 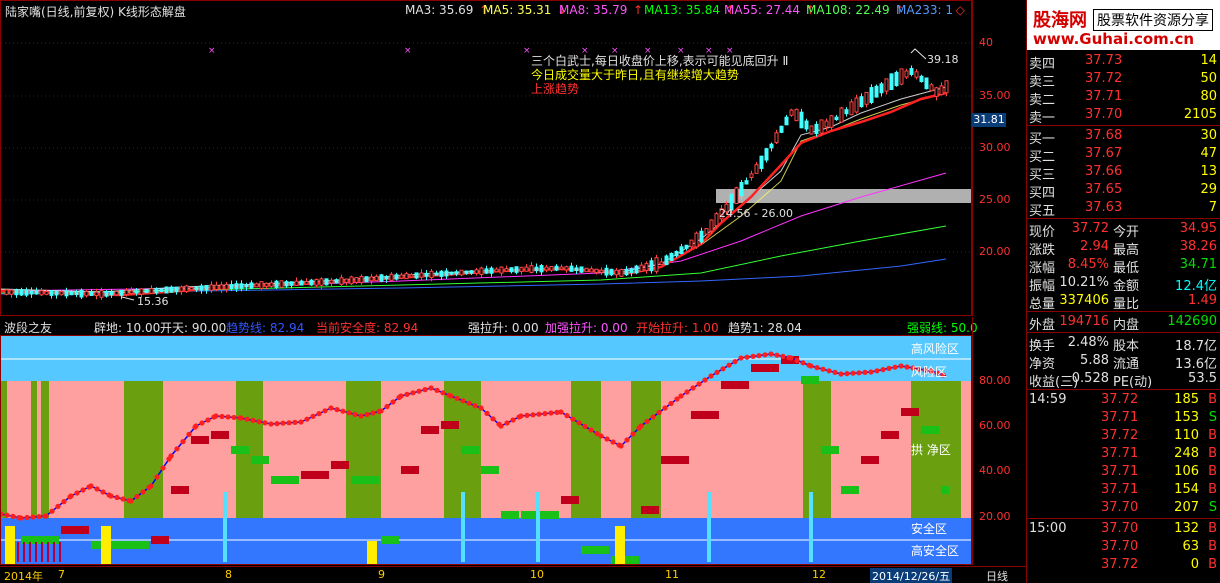 What do you see at coordinates (28, 327) in the screenshot?
I see `indicator-name: 波段之友` at bounding box center [28, 327].